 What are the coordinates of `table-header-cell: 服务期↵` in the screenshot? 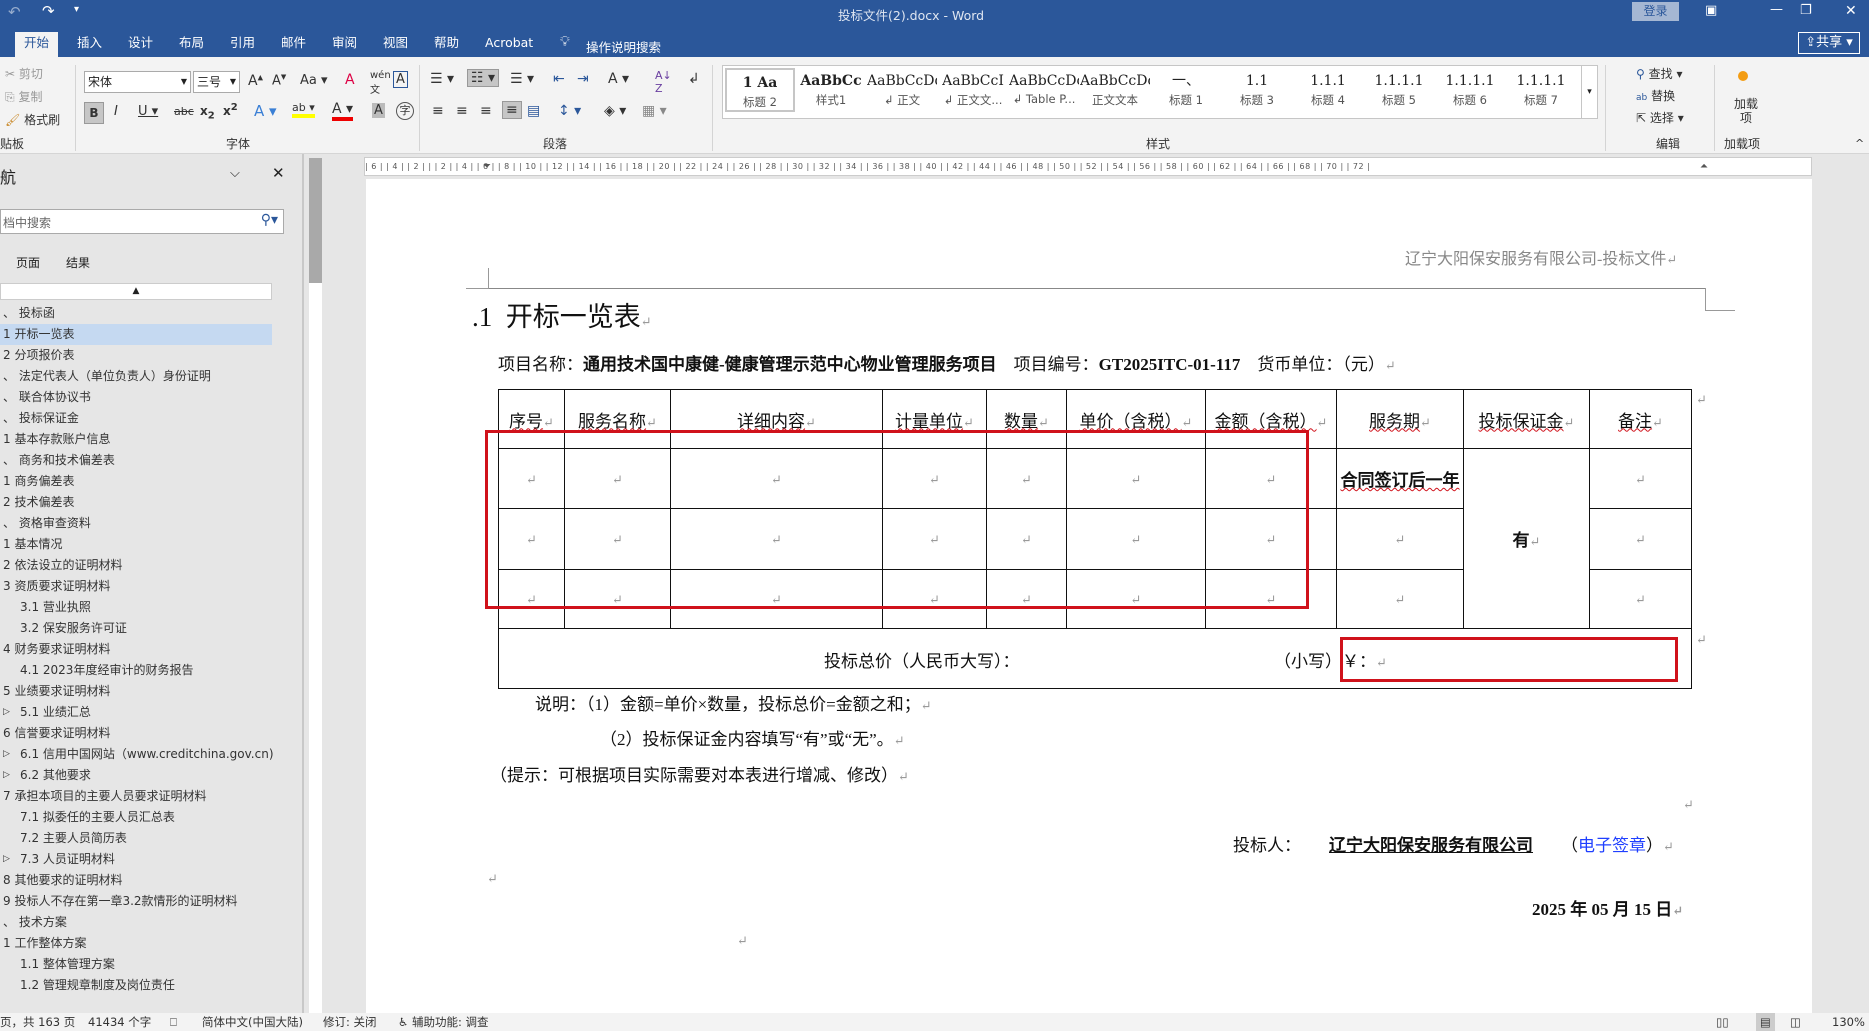 It's located at (1400, 419).